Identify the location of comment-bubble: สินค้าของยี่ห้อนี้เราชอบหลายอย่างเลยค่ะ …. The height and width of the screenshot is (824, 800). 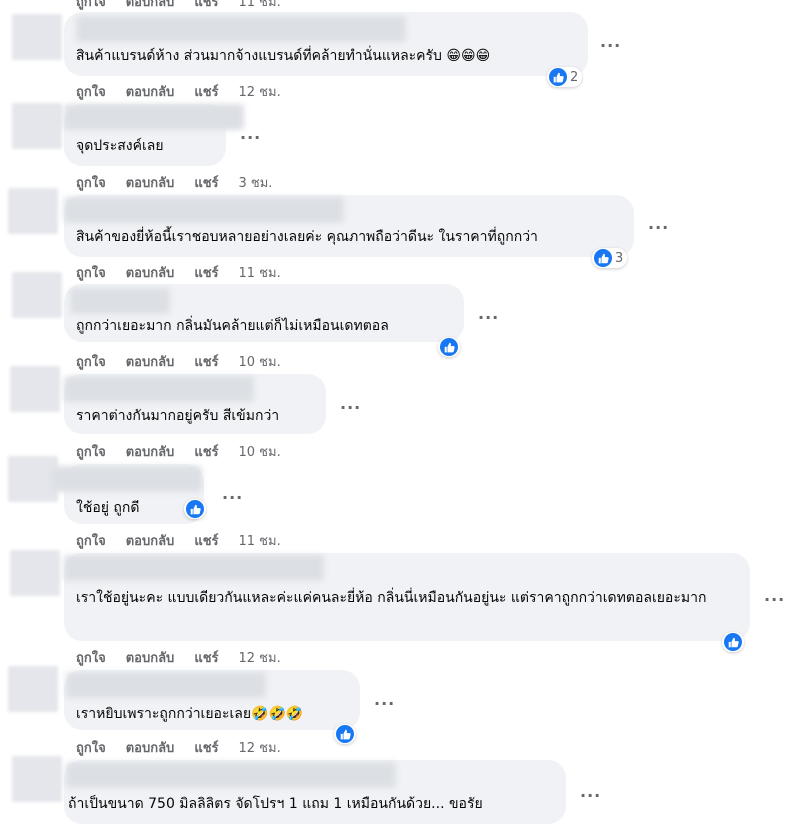
(349, 226).